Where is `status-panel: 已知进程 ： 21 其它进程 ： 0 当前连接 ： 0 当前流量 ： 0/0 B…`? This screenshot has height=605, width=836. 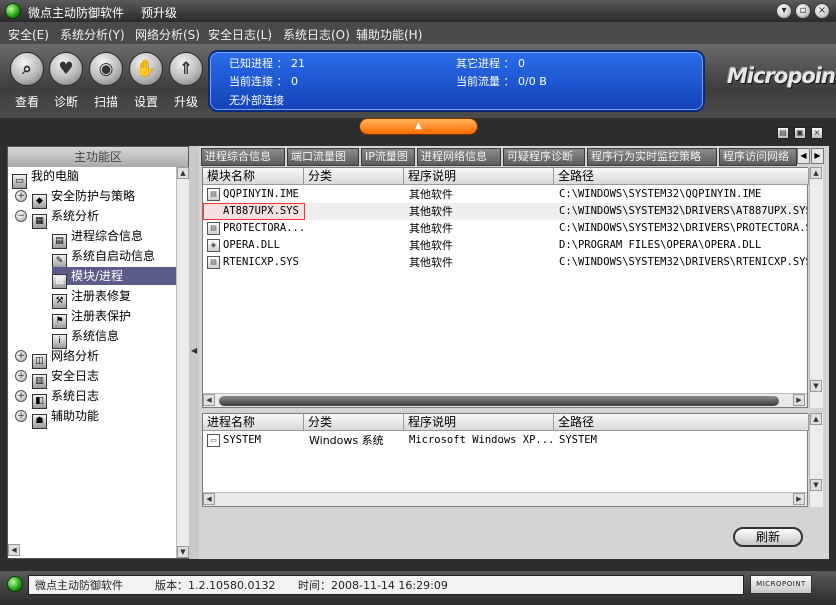 status-panel: 已知进程 ： 21 其它进程 ： 0 当前连接 ： 0 当前流量 ： 0/0 B… is located at coordinates (456, 81).